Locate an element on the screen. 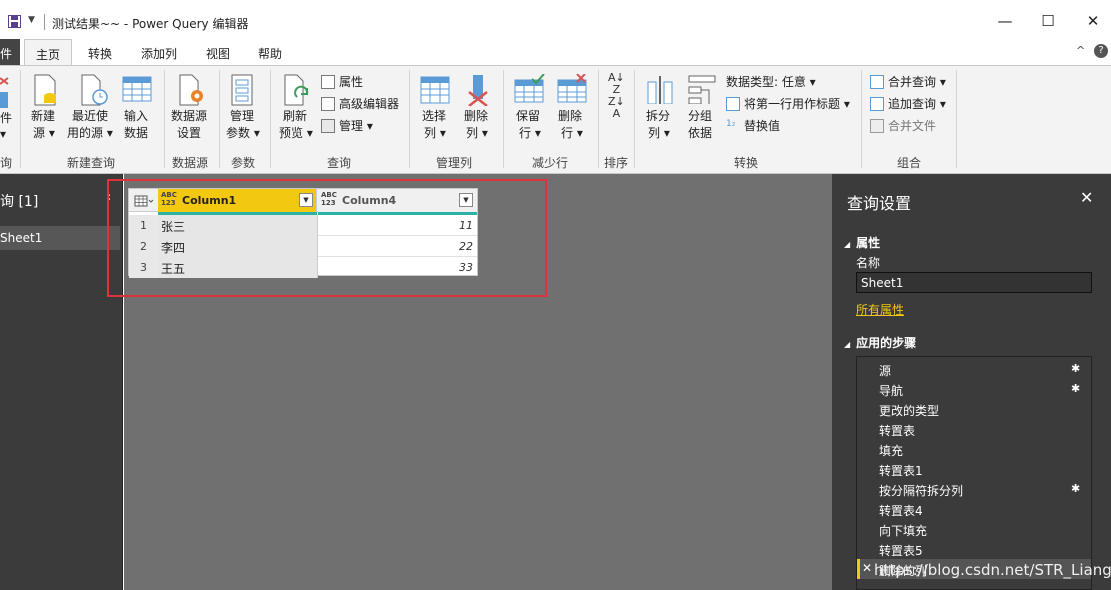  enter-data-icon is located at coordinates (137, 89).